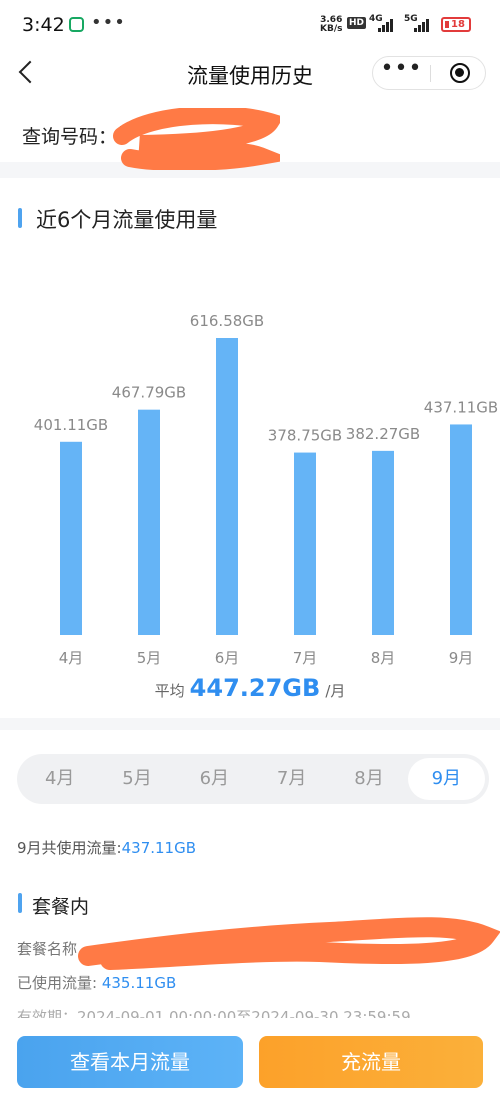 This screenshot has width=500, height=1111. What do you see at coordinates (383, 434) in the screenshot?
I see `bar-value-label: 382.27GB` at bounding box center [383, 434].